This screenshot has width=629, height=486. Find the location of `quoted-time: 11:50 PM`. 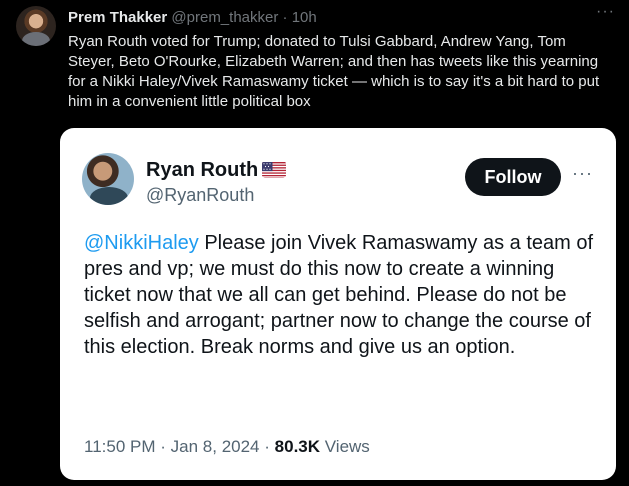

quoted-time: 11:50 PM is located at coordinates (120, 446).